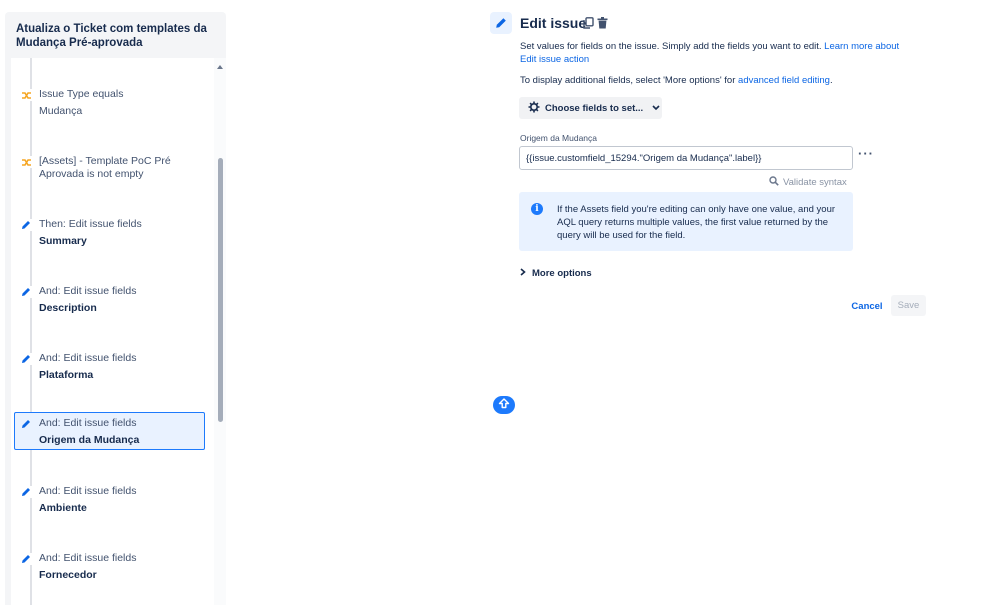  Describe the element at coordinates (110, 103) in the screenshot. I see `rule-item-issue-type: Issue Type equals Mudança` at that location.